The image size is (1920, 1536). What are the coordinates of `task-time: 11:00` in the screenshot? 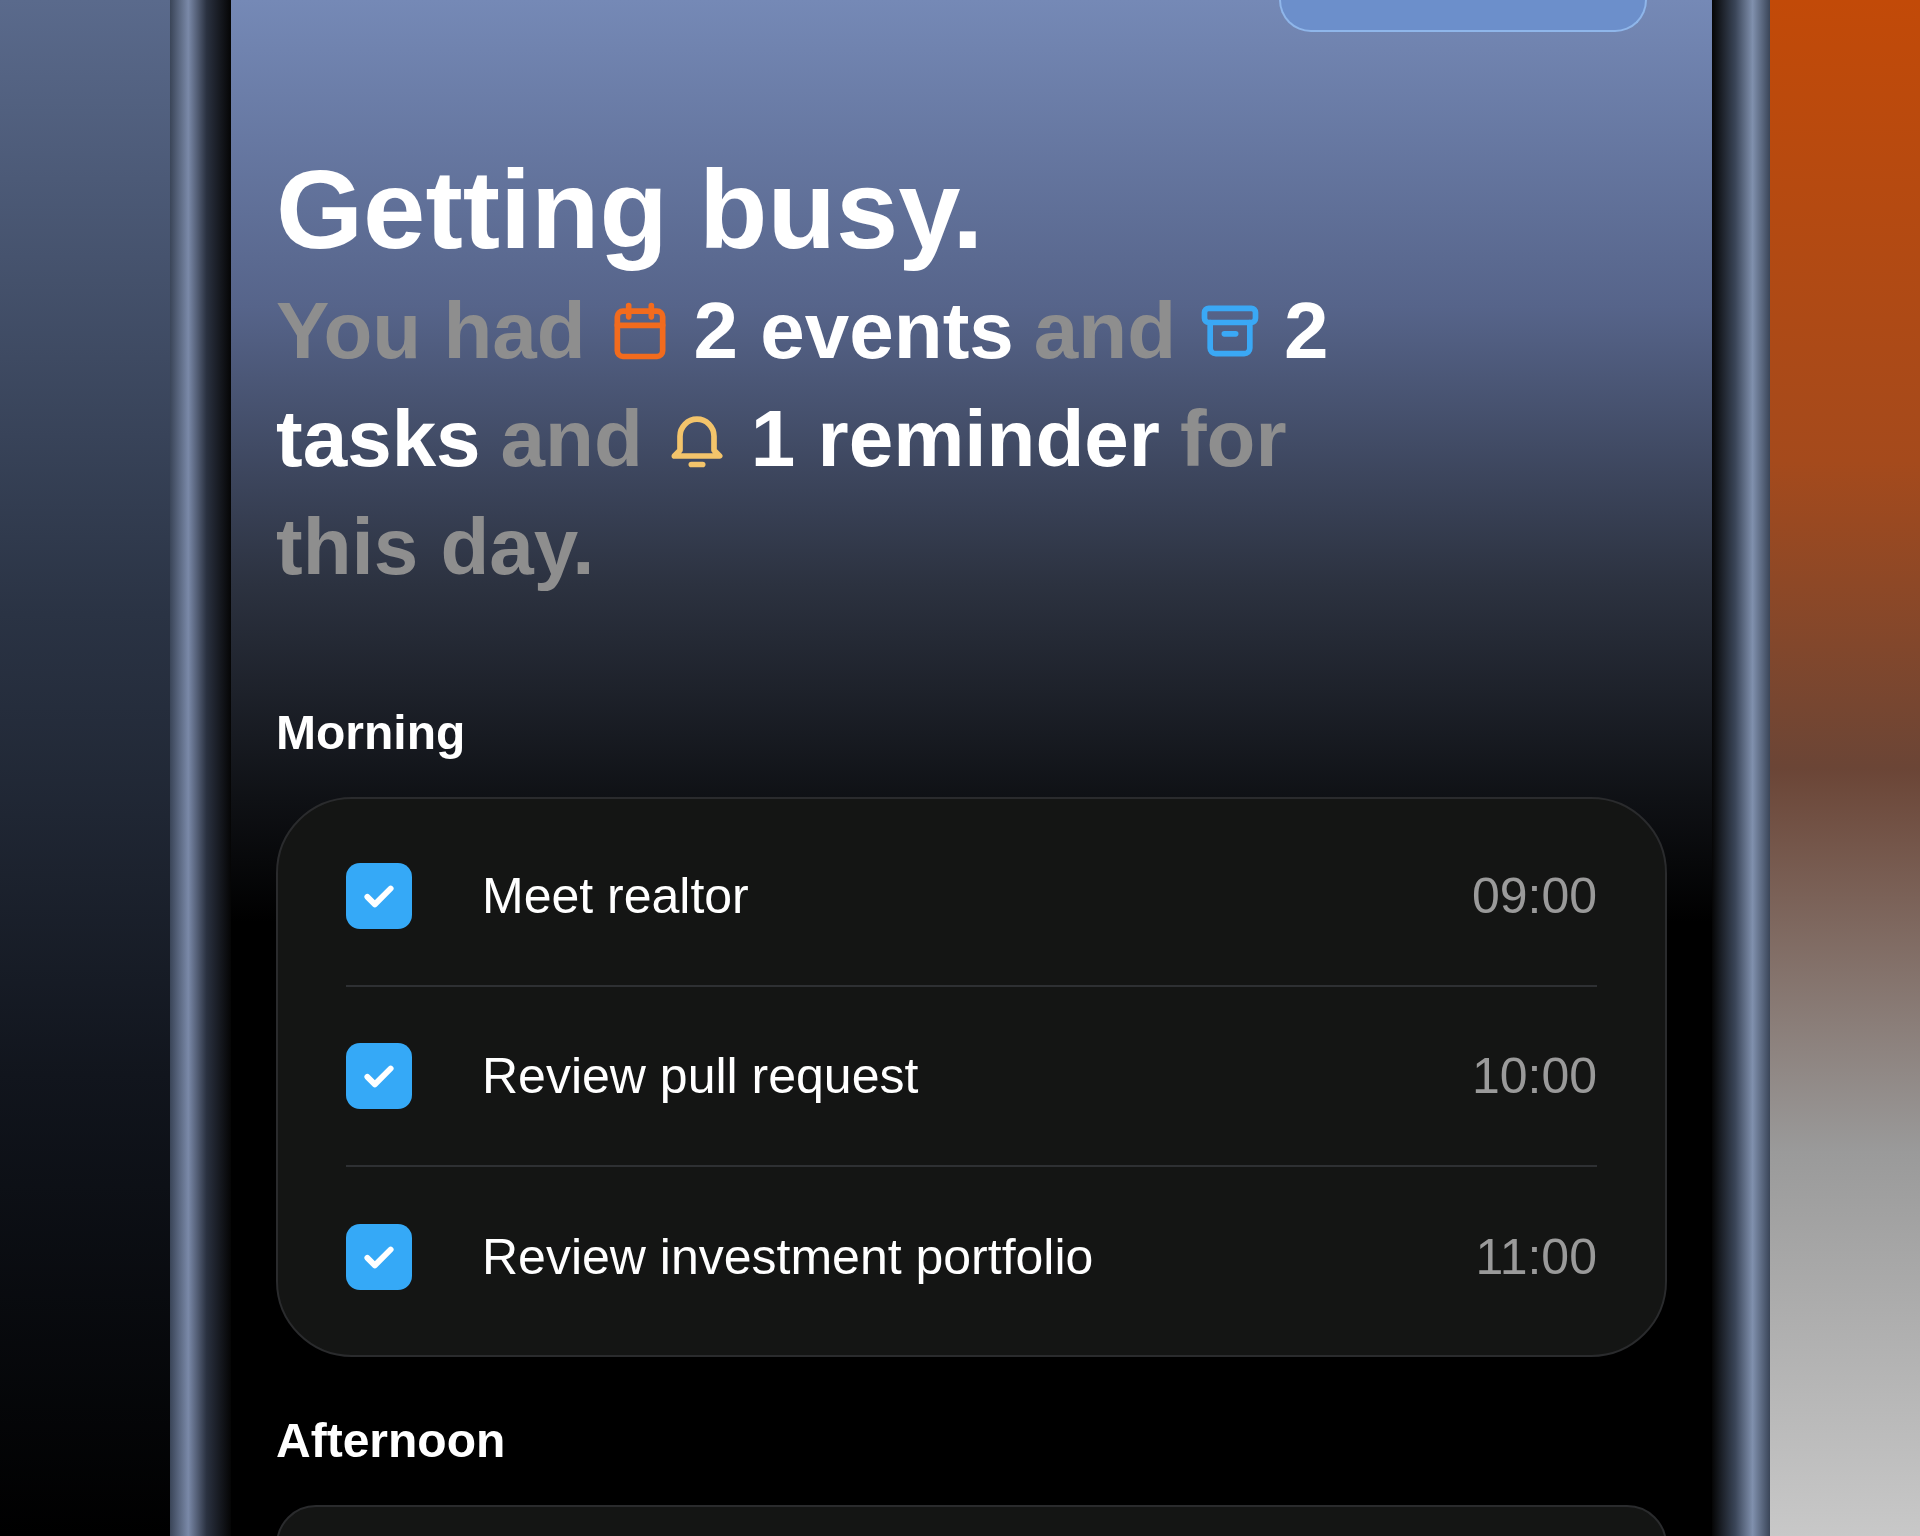 It's located at (1536, 1257).